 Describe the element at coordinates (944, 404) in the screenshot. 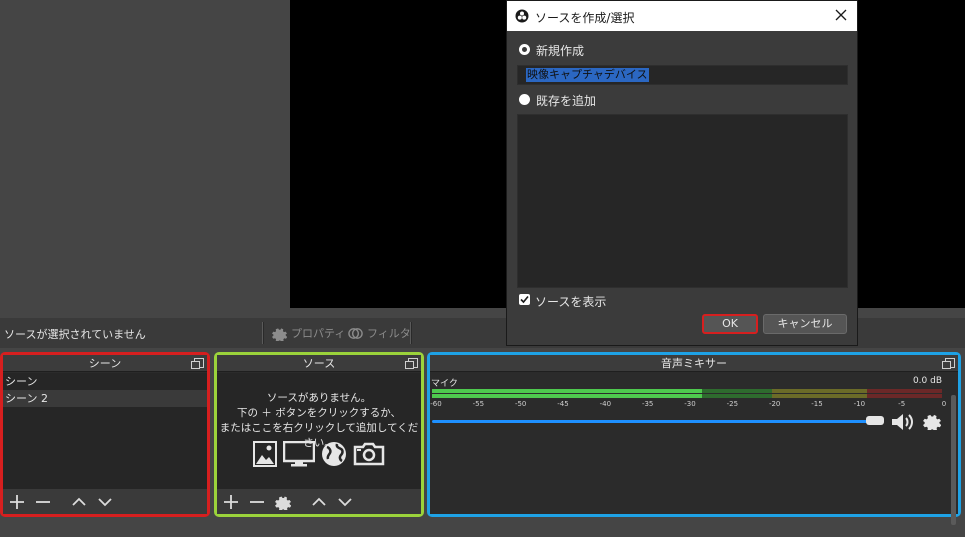

I see `meter-tick-label: 0` at that location.